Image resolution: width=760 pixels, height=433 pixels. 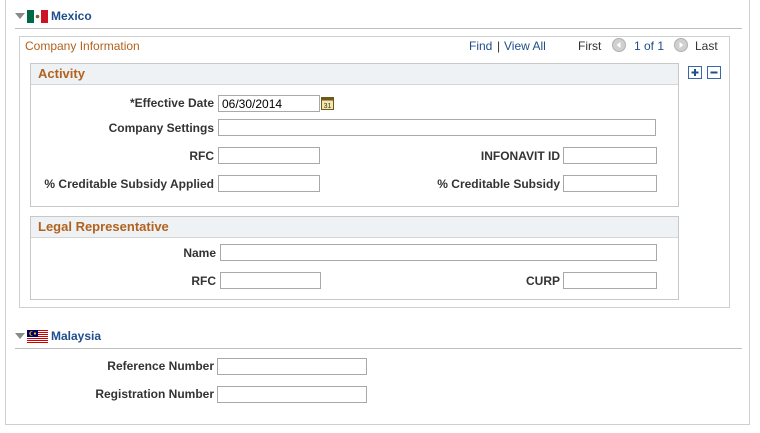 What do you see at coordinates (154, 394) in the screenshot?
I see `registration-number-label: Registration Number` at bounding box center [154, 394].